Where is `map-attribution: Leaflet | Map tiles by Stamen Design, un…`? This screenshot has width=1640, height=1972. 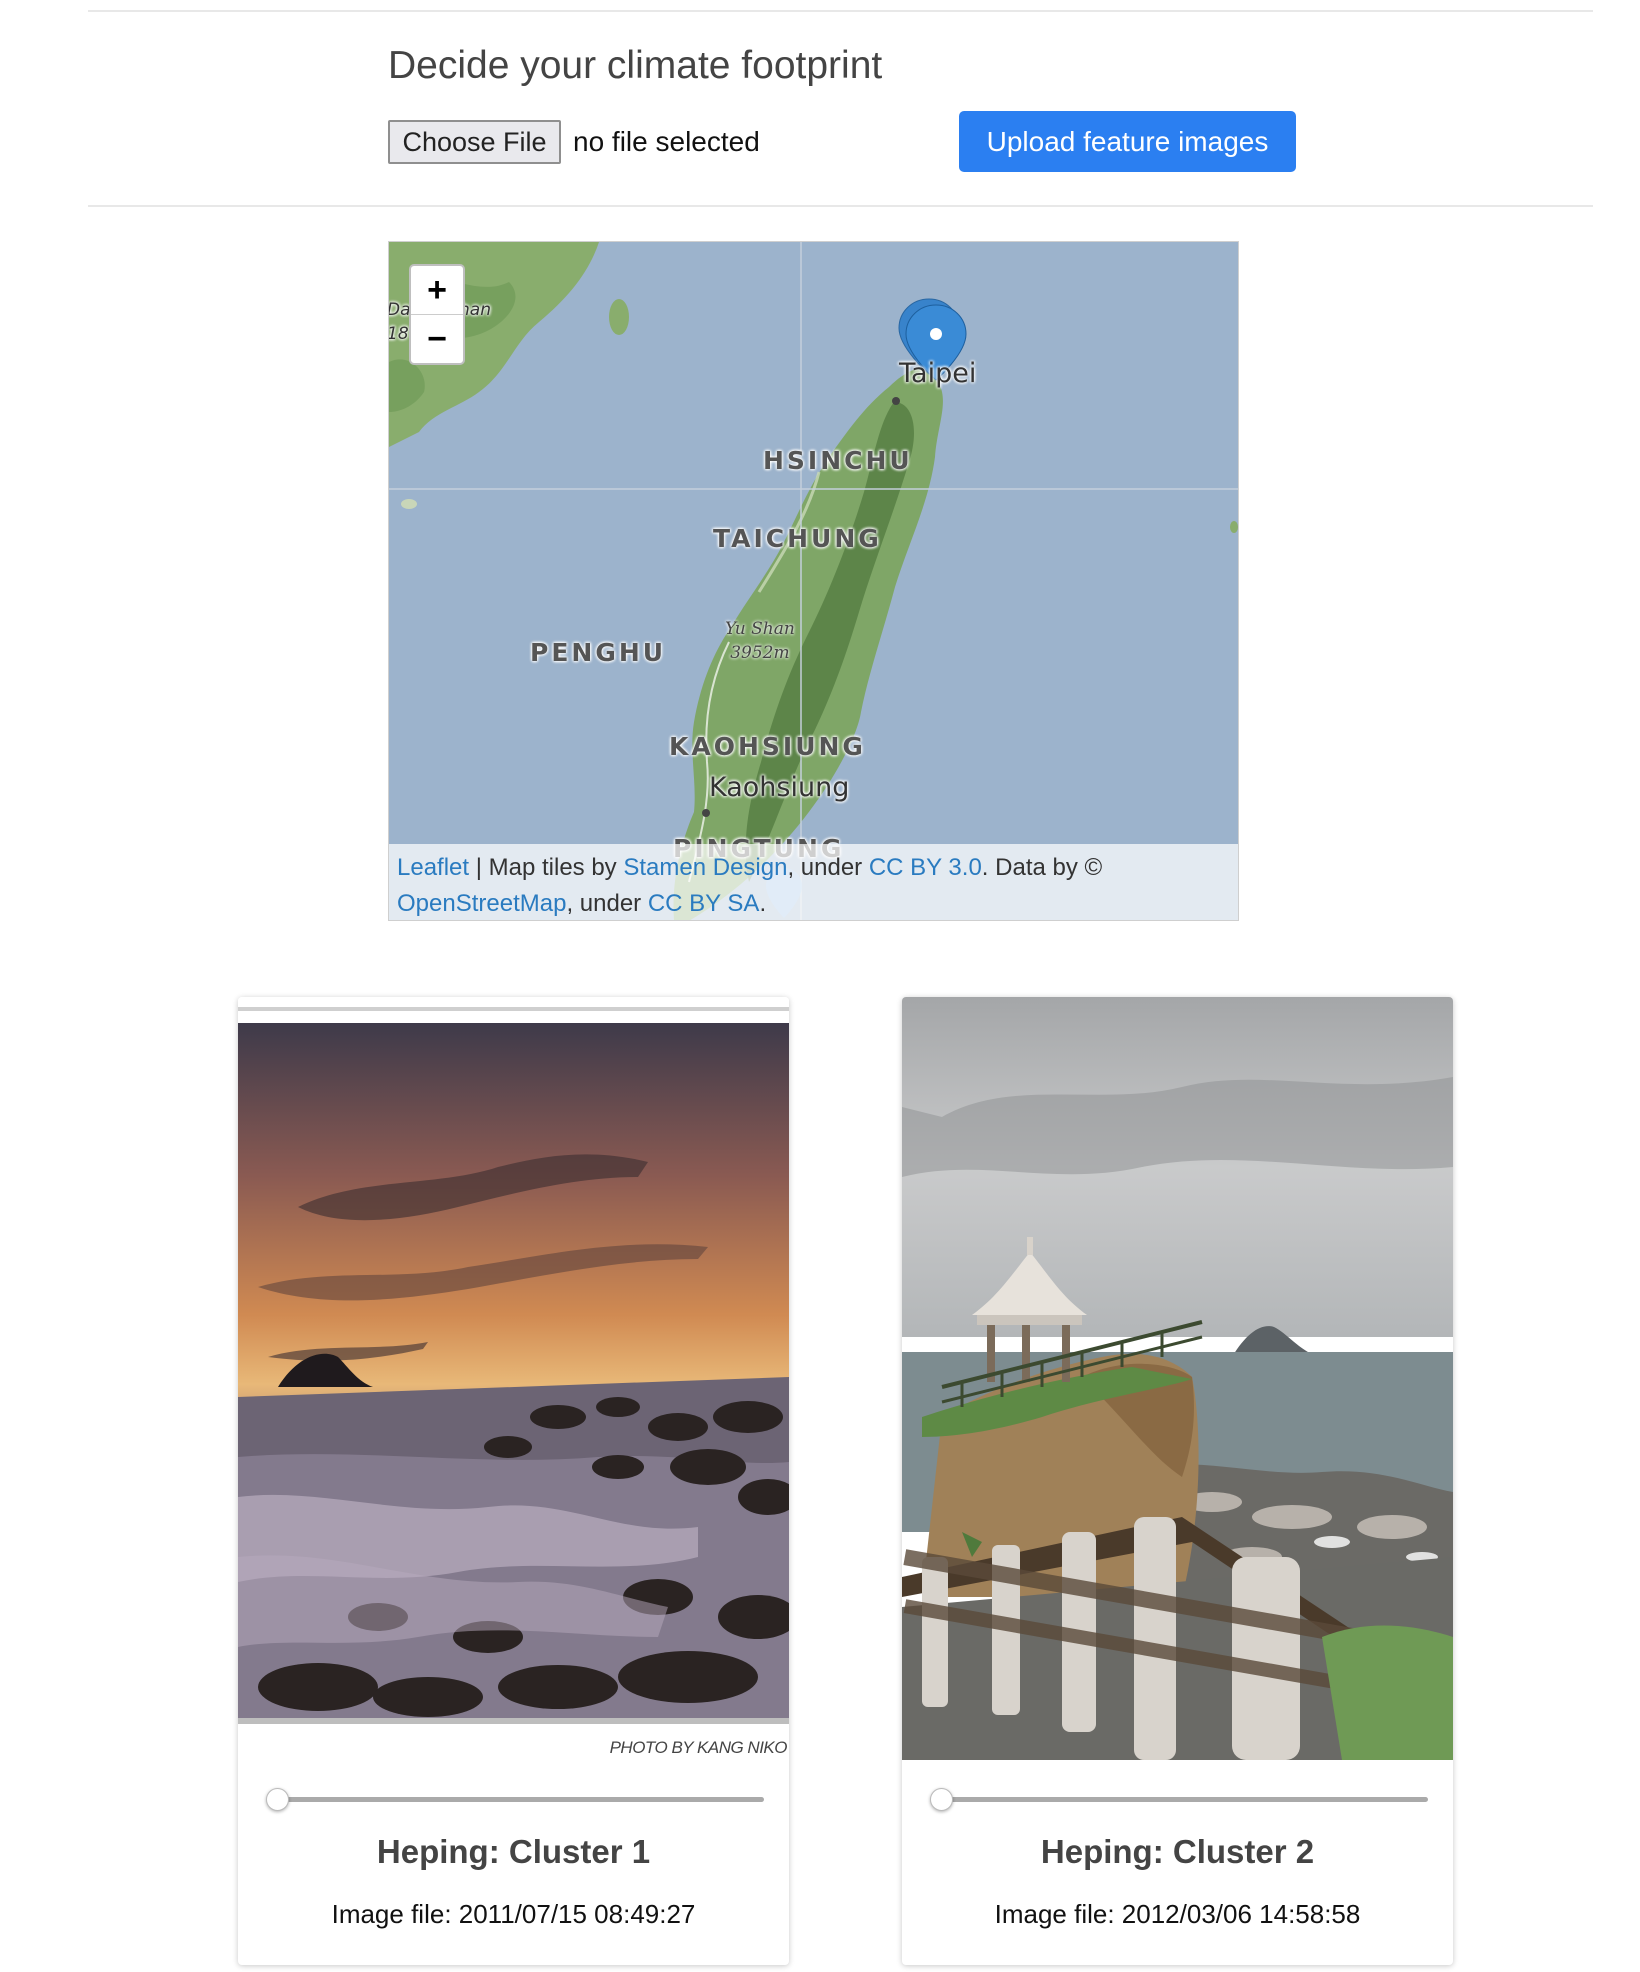 map-attribution: Leaflet | Map tiles by Stamen Design, un… is located at coordinates (813, 882).